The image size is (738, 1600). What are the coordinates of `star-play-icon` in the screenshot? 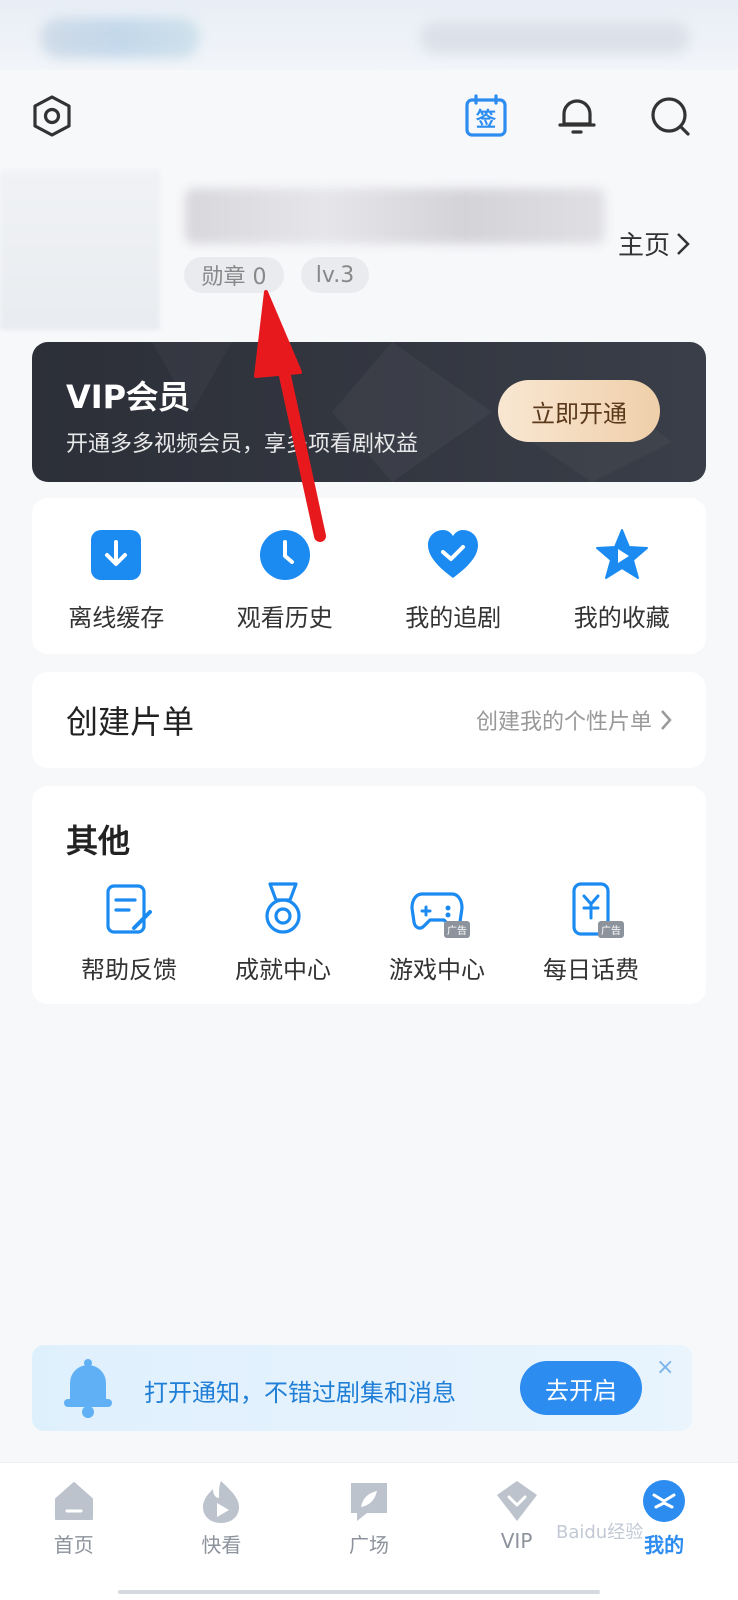 It's located at (621, 554).